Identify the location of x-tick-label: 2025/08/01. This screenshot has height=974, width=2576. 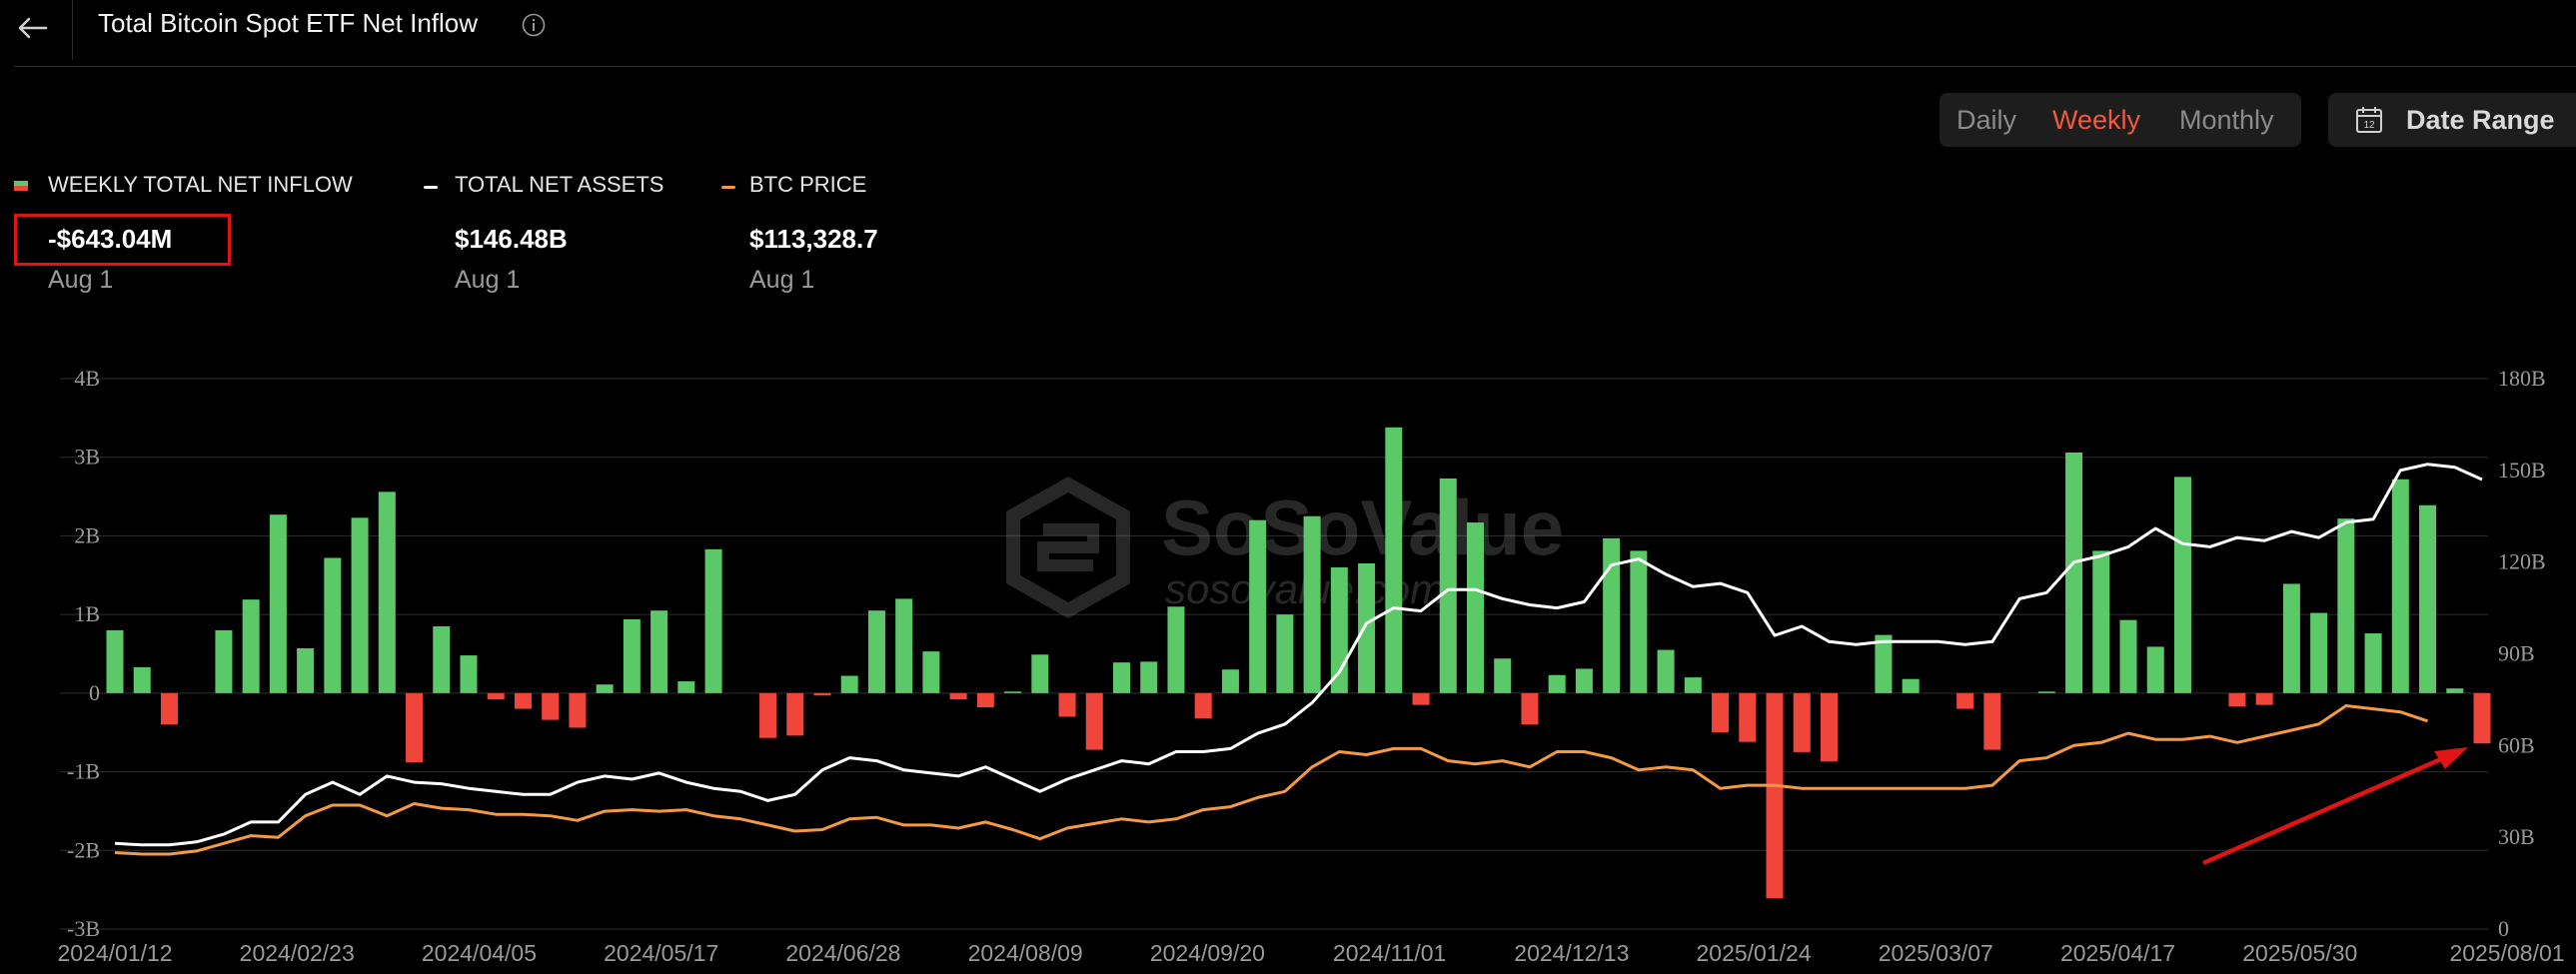
(2506, 953).